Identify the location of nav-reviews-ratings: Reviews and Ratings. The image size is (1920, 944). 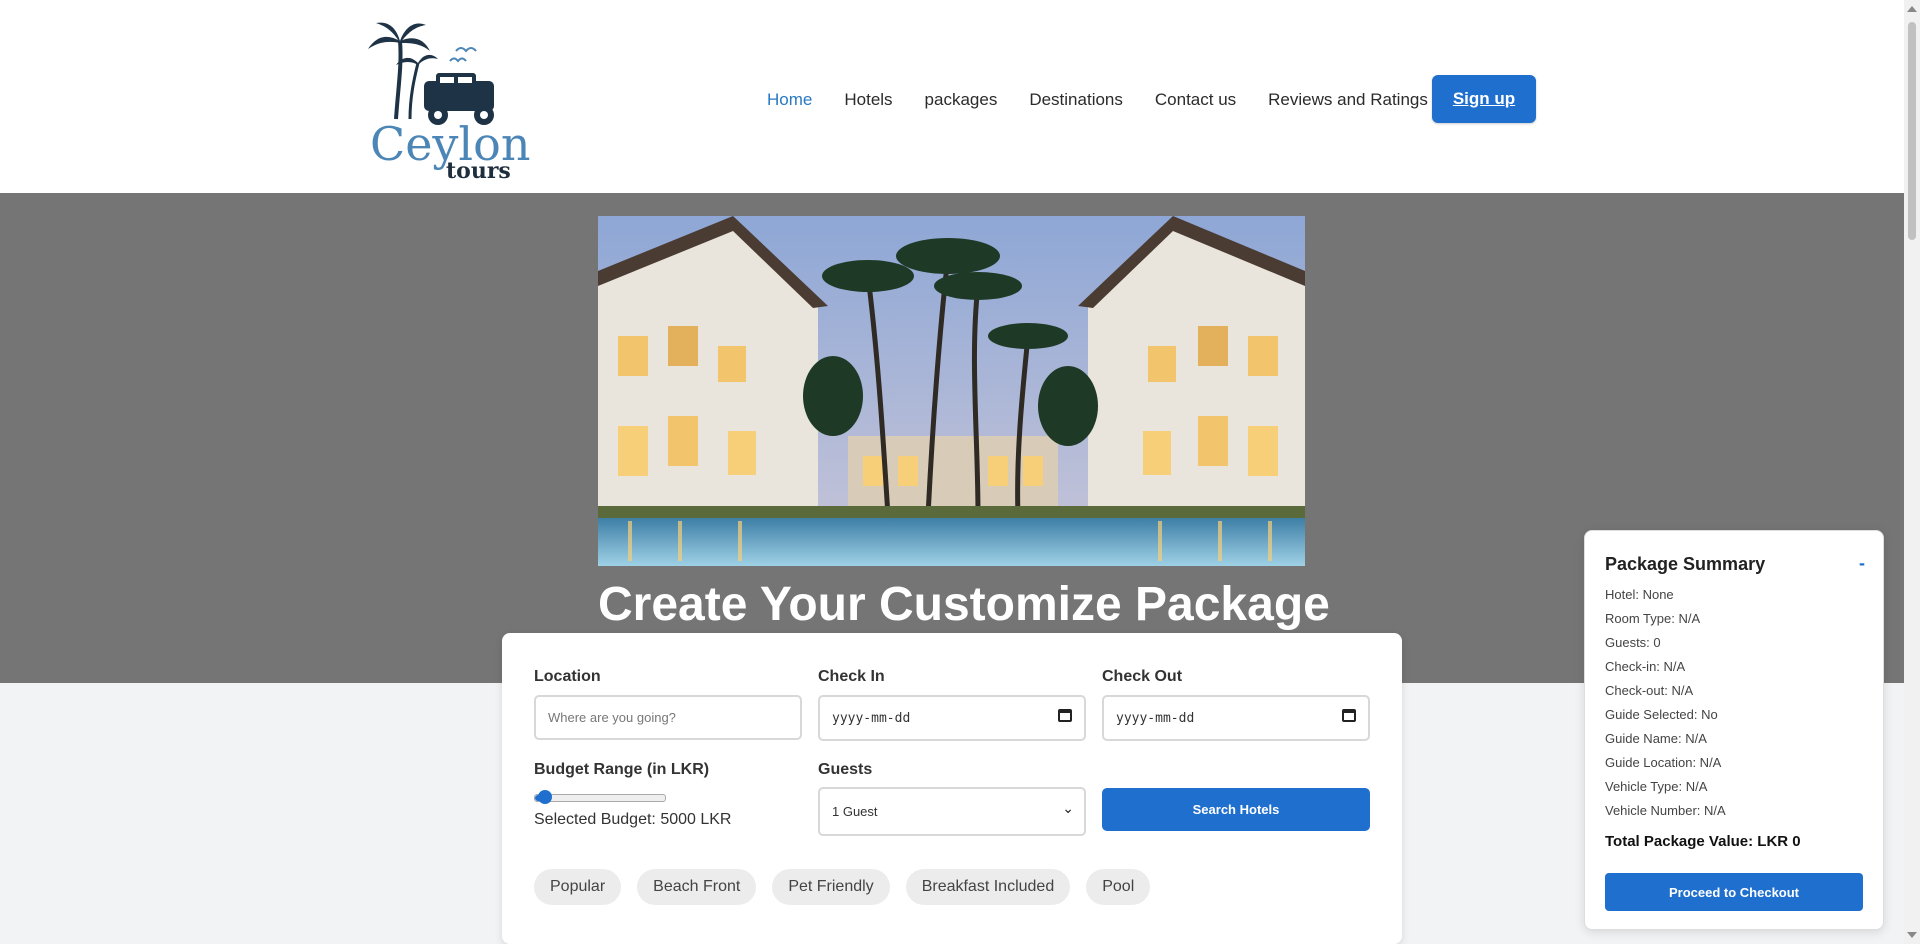
(1348, 100).